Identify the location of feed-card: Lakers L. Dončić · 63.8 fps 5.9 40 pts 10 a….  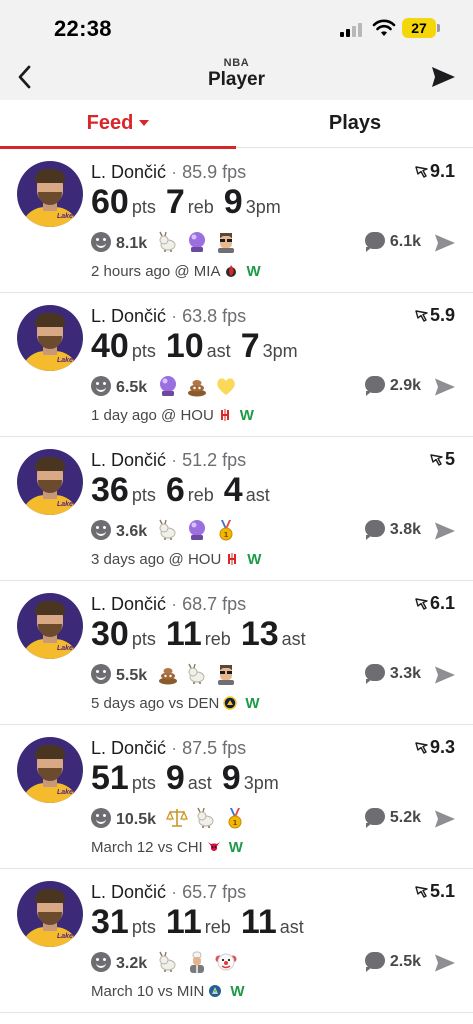
(236, 365).